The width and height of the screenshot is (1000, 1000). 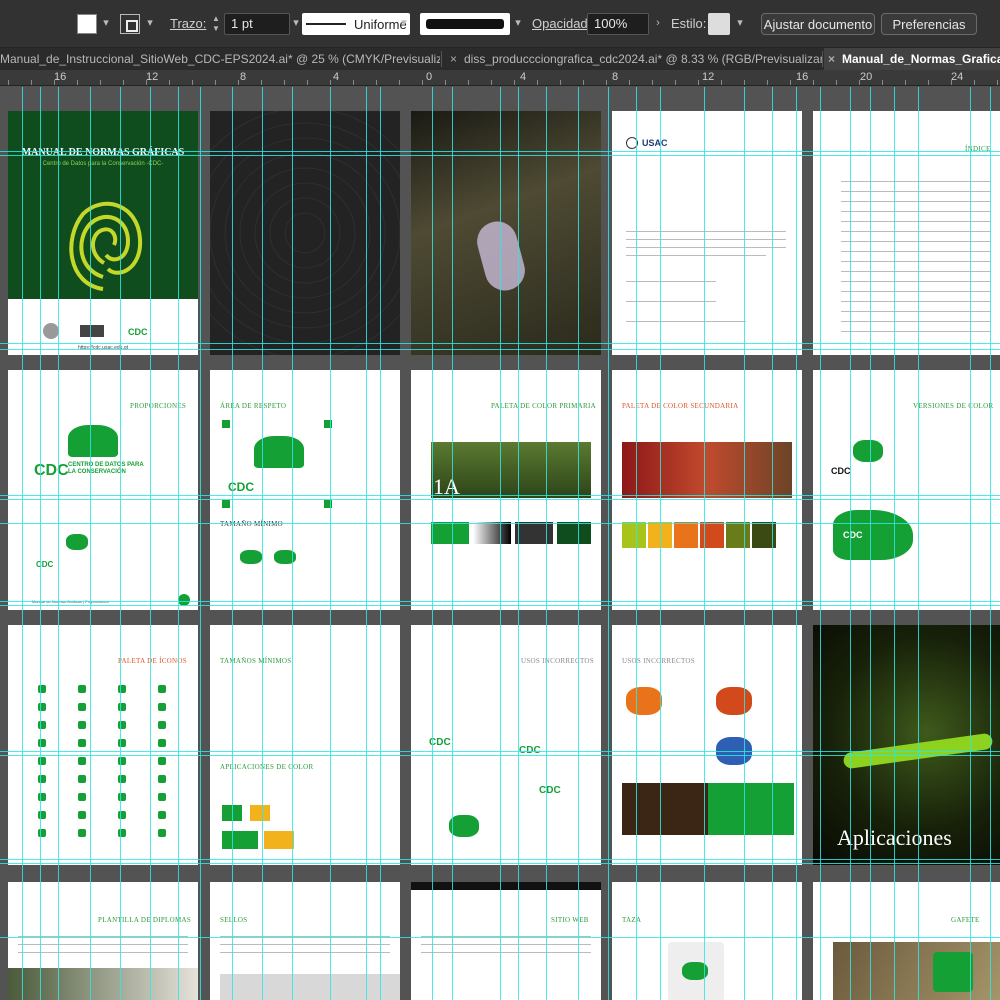 What do you see at coordinates (152, 661) in the screenshot?
I see `paleta-iconos-title: PALETA DE ÍCONOS` at bounding box center [152, 661].